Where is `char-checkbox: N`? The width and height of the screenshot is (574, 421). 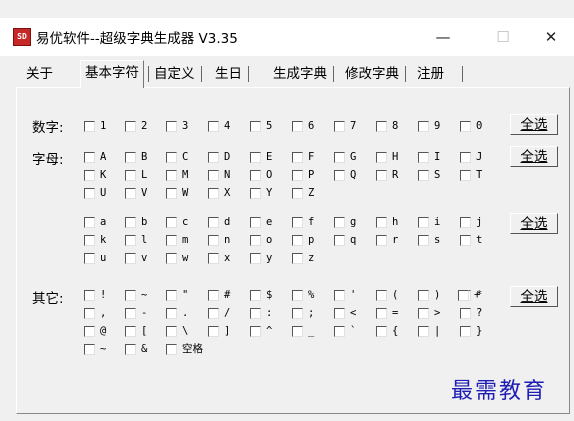 char-checkbox: N is located at coordinates (219, 175).